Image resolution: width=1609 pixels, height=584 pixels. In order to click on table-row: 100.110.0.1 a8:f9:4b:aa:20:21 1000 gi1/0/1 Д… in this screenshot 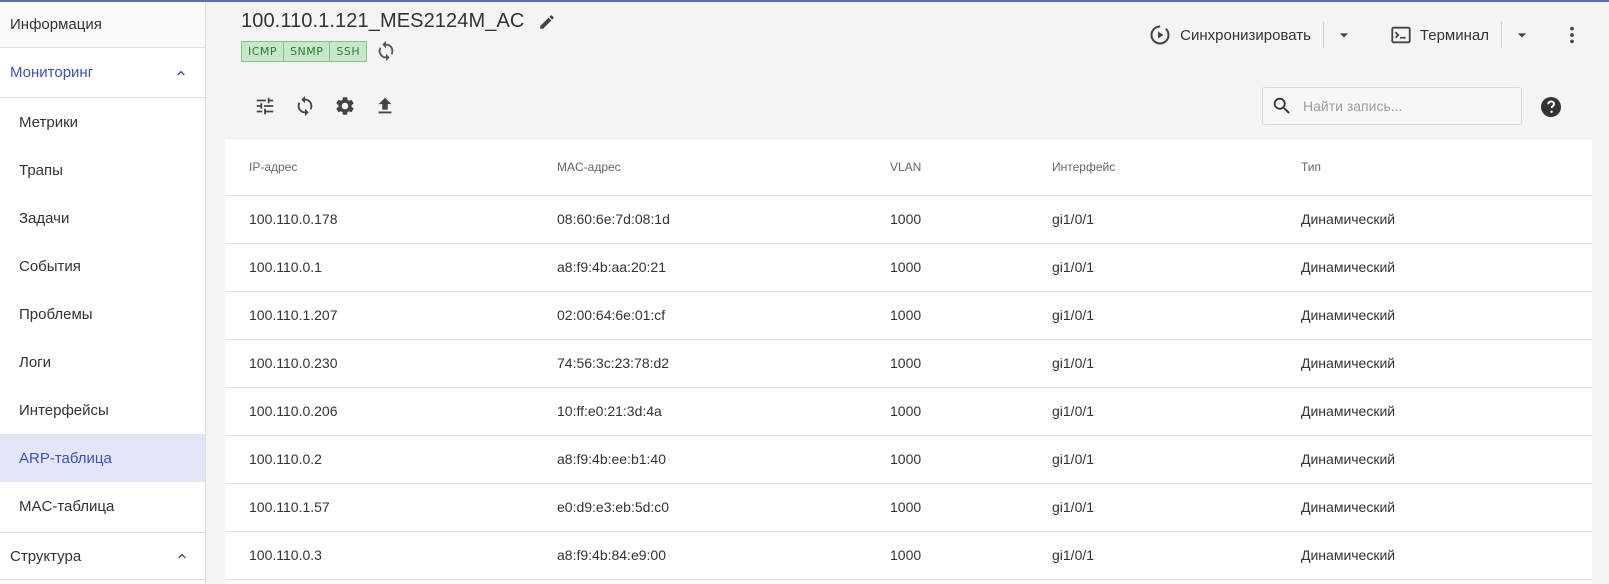, I will do `click(908, 267)`.